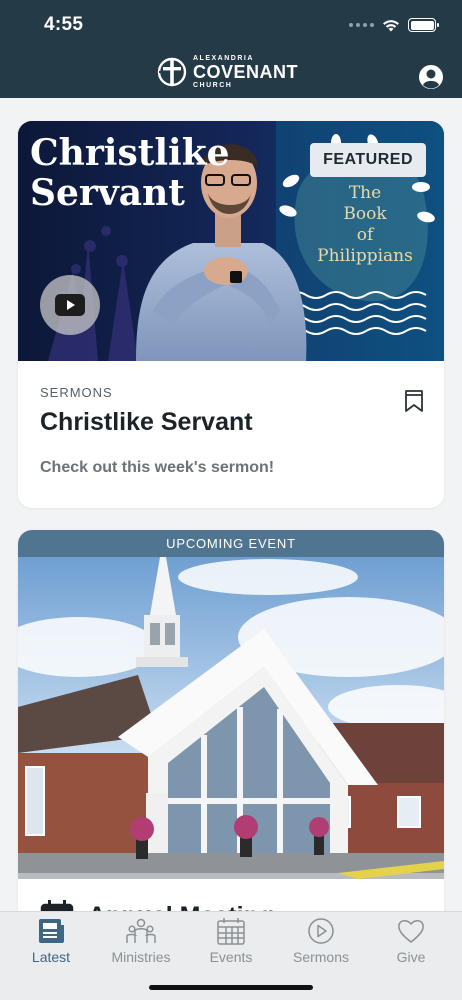 This screenshot has height=1000, width=462. I want to click on cross-logo-icon, so click(172, 72).